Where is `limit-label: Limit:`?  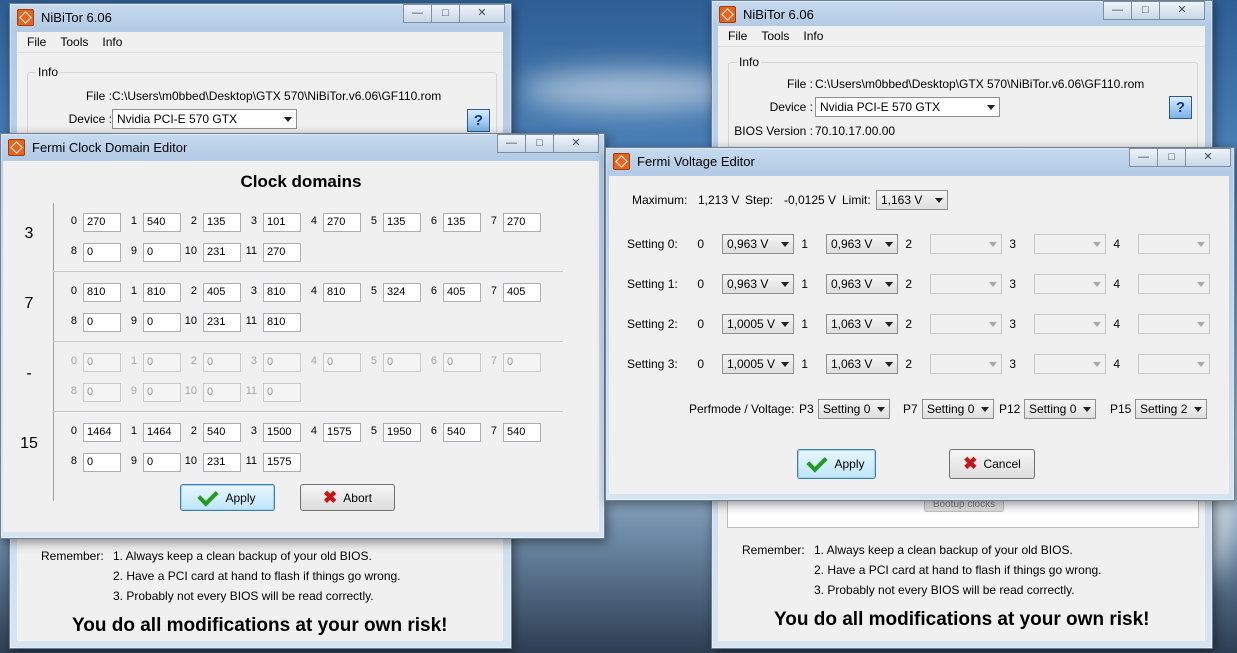 limit-label: Limit: is located at coordinates (856, 200).